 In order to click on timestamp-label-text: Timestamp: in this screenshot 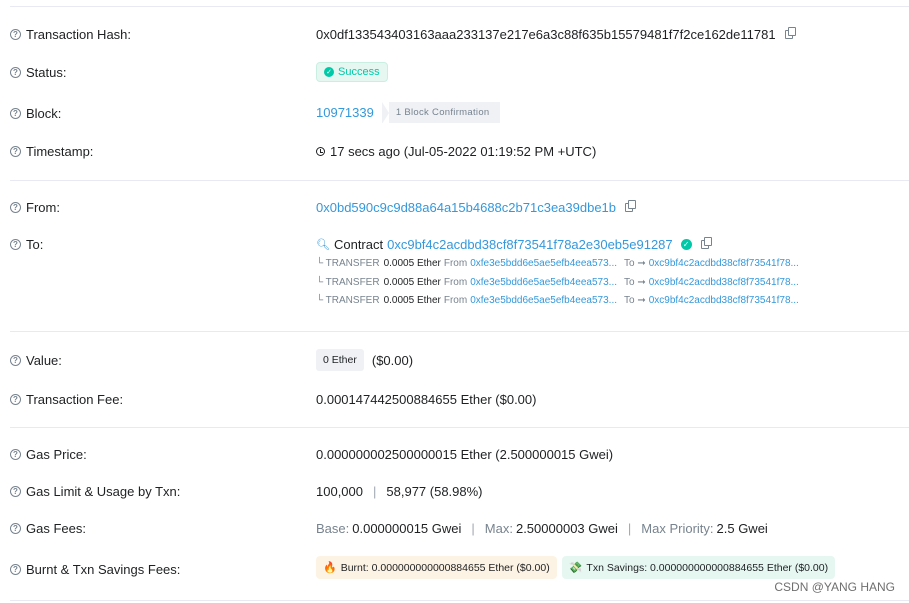, I will do `click(60, 151)`.